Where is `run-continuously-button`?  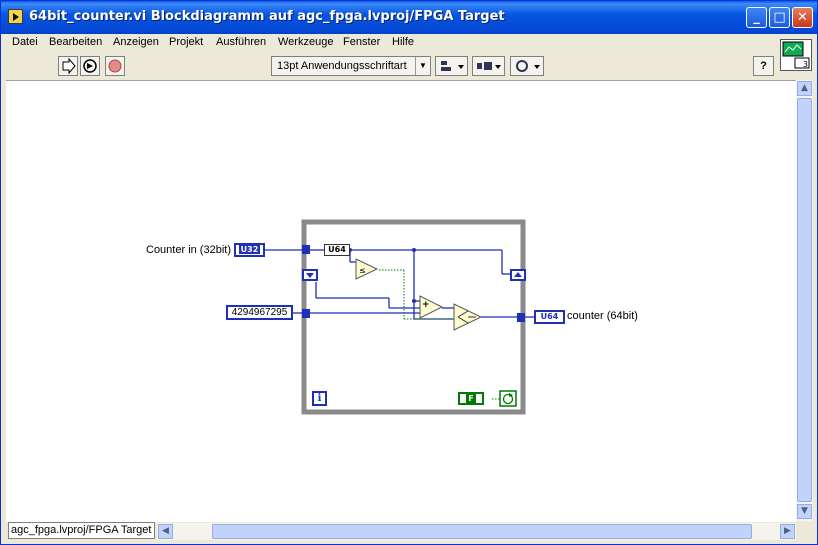 run-continuously-button is located at coordinates (90, 66).